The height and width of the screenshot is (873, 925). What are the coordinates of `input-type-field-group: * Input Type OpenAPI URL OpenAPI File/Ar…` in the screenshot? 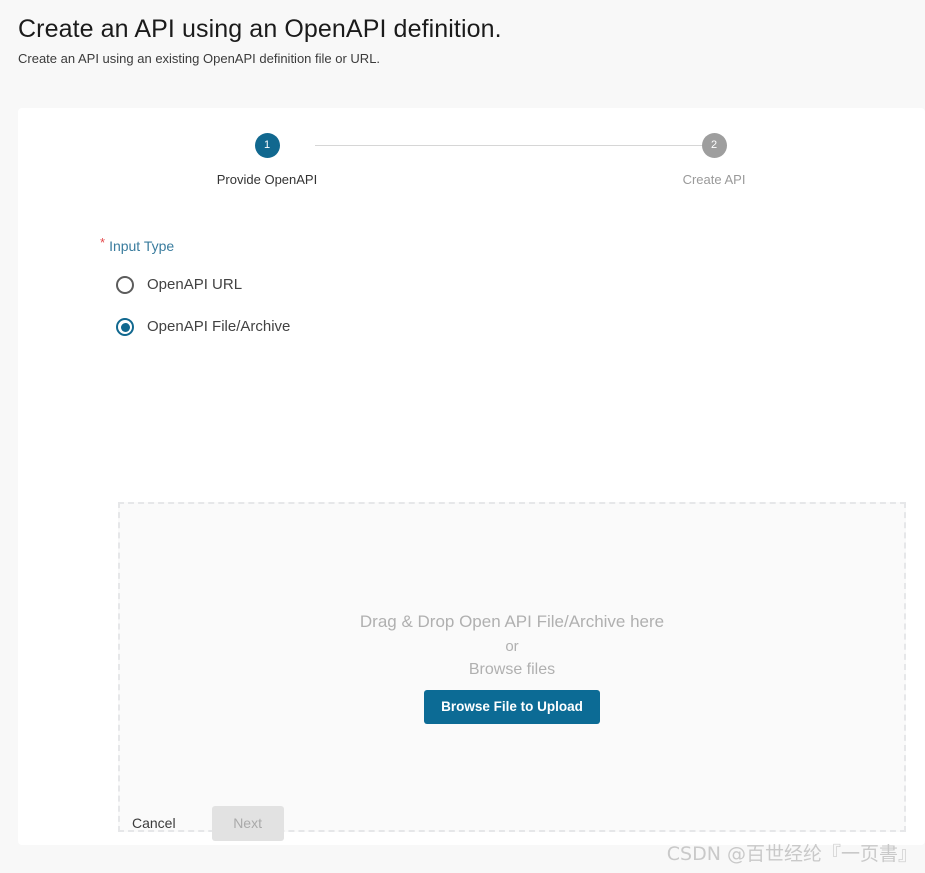 It's located at (495, 292).